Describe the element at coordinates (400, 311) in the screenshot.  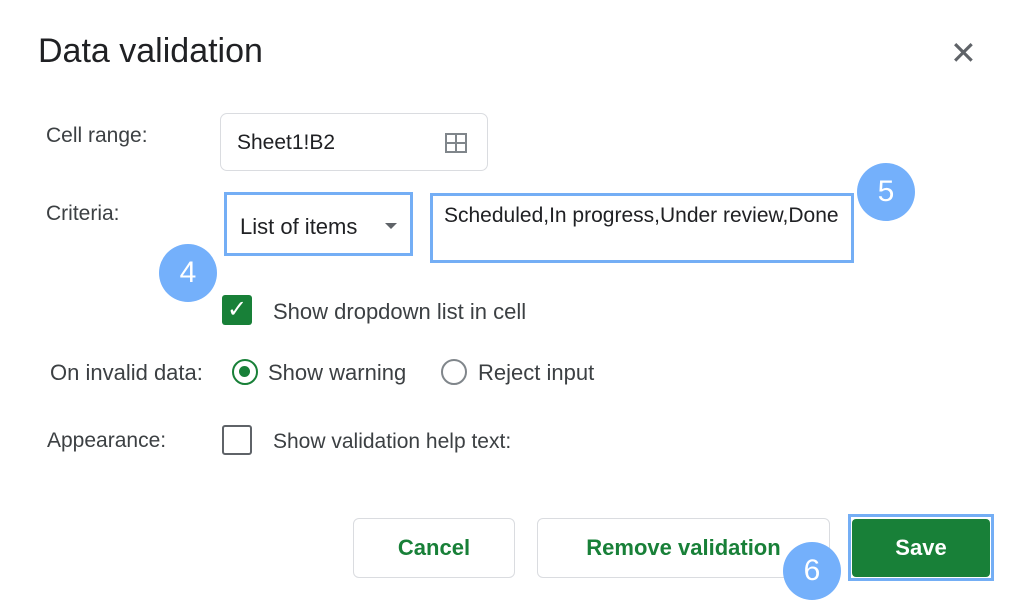
I see `show-dropdown-label: Show dropdown list in cell` at that location.